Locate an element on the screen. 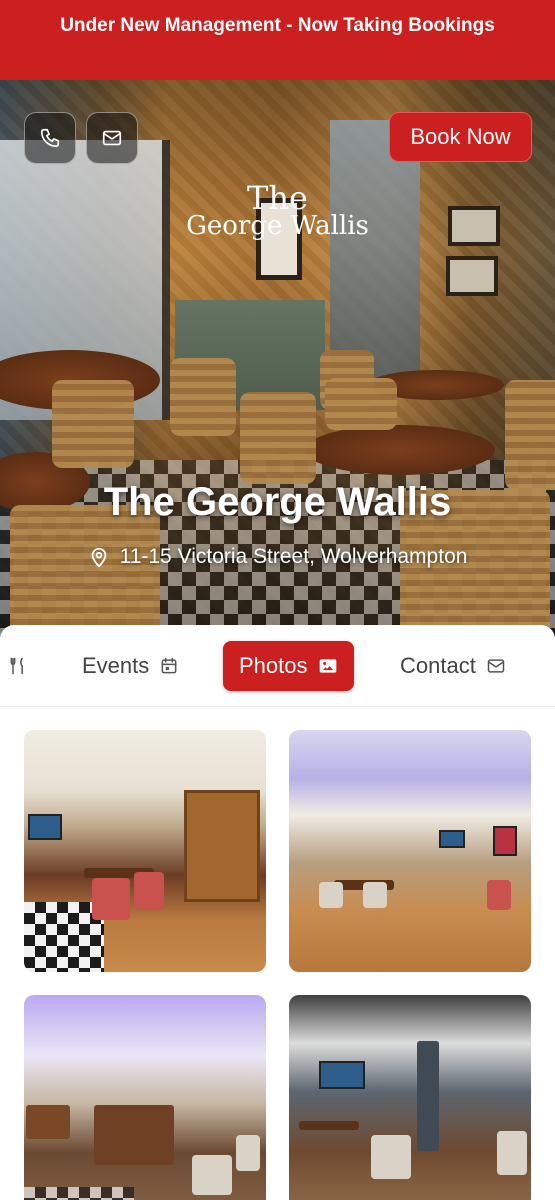 Image resolution: width=555 pixels, height=1200 pixels. tab-menu is located at coordinates (18, 666).